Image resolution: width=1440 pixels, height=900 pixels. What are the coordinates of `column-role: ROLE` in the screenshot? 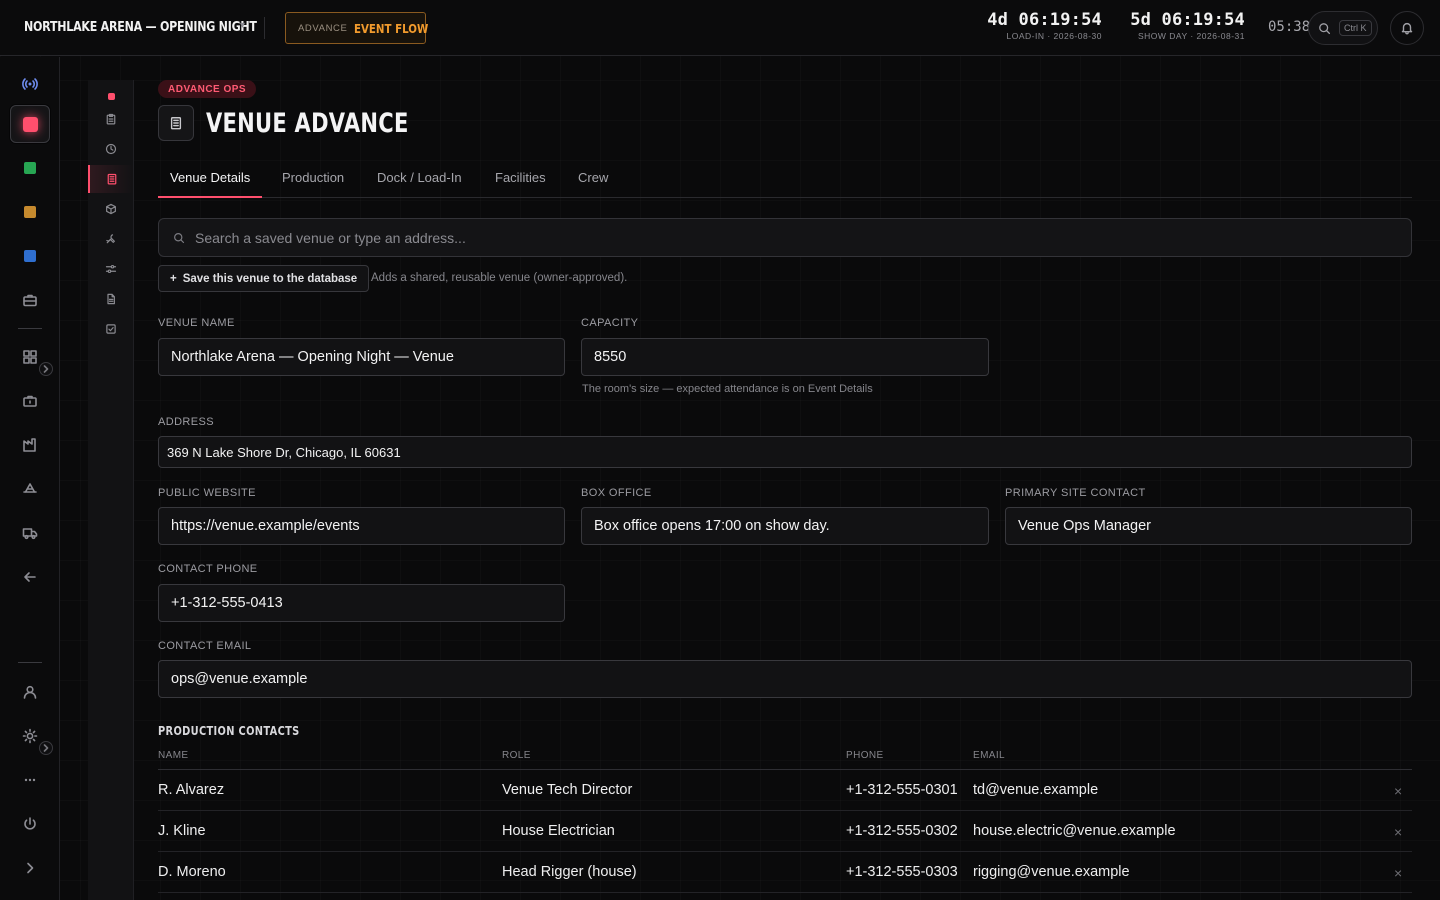 It's located at (516, 755).